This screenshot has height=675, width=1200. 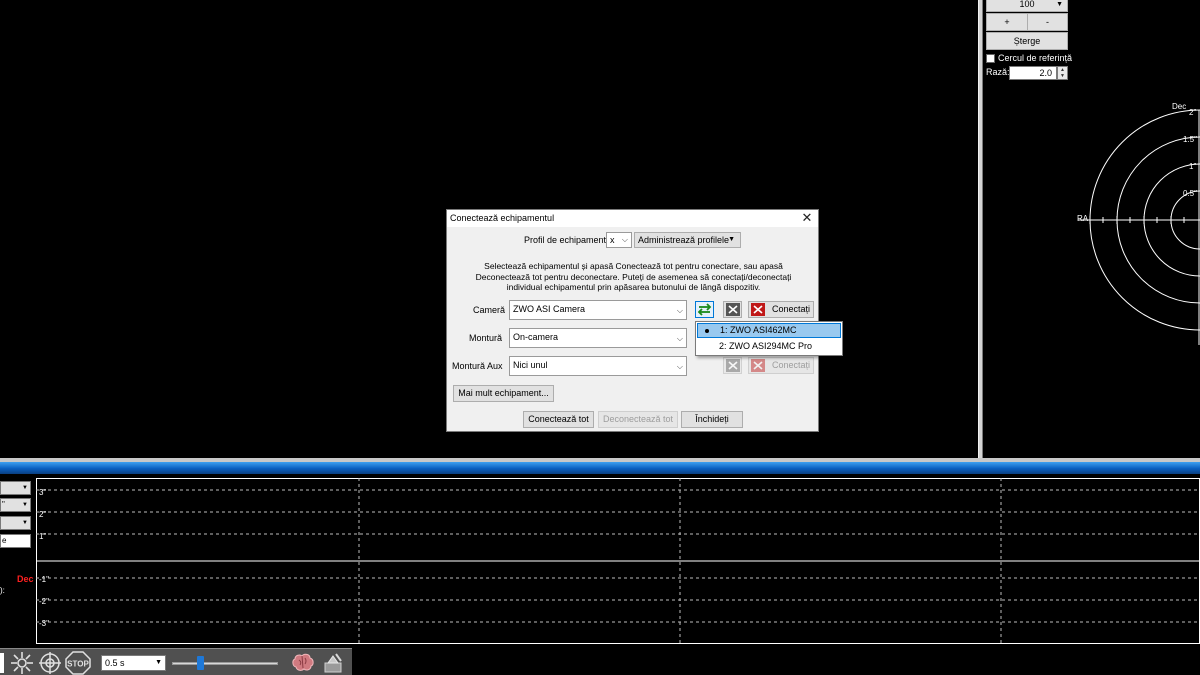 I want to click on camera-device-item: 2: ZWO ASI294MC Pro, so click(x=769, y=346).